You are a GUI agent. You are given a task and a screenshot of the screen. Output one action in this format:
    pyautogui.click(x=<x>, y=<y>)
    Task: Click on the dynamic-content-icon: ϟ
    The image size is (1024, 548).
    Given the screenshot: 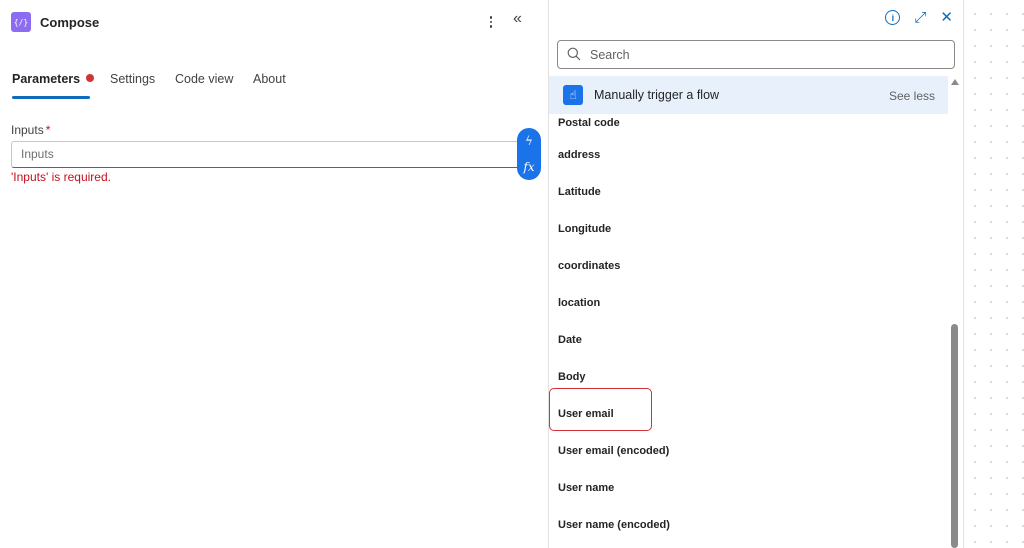 What is the action you would take?
    pyautogui.click(x=529, y=141)
    